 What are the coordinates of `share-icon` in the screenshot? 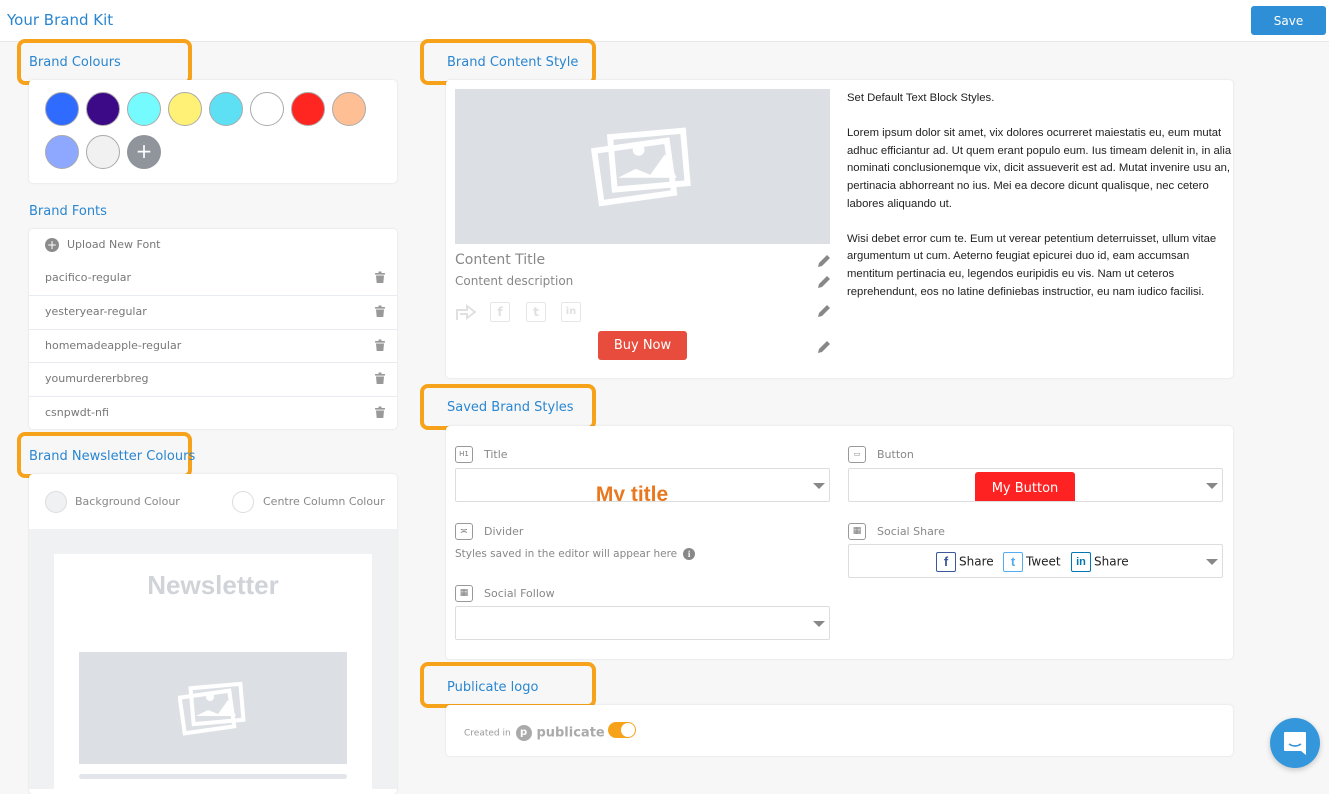 It's located at (466, 312).